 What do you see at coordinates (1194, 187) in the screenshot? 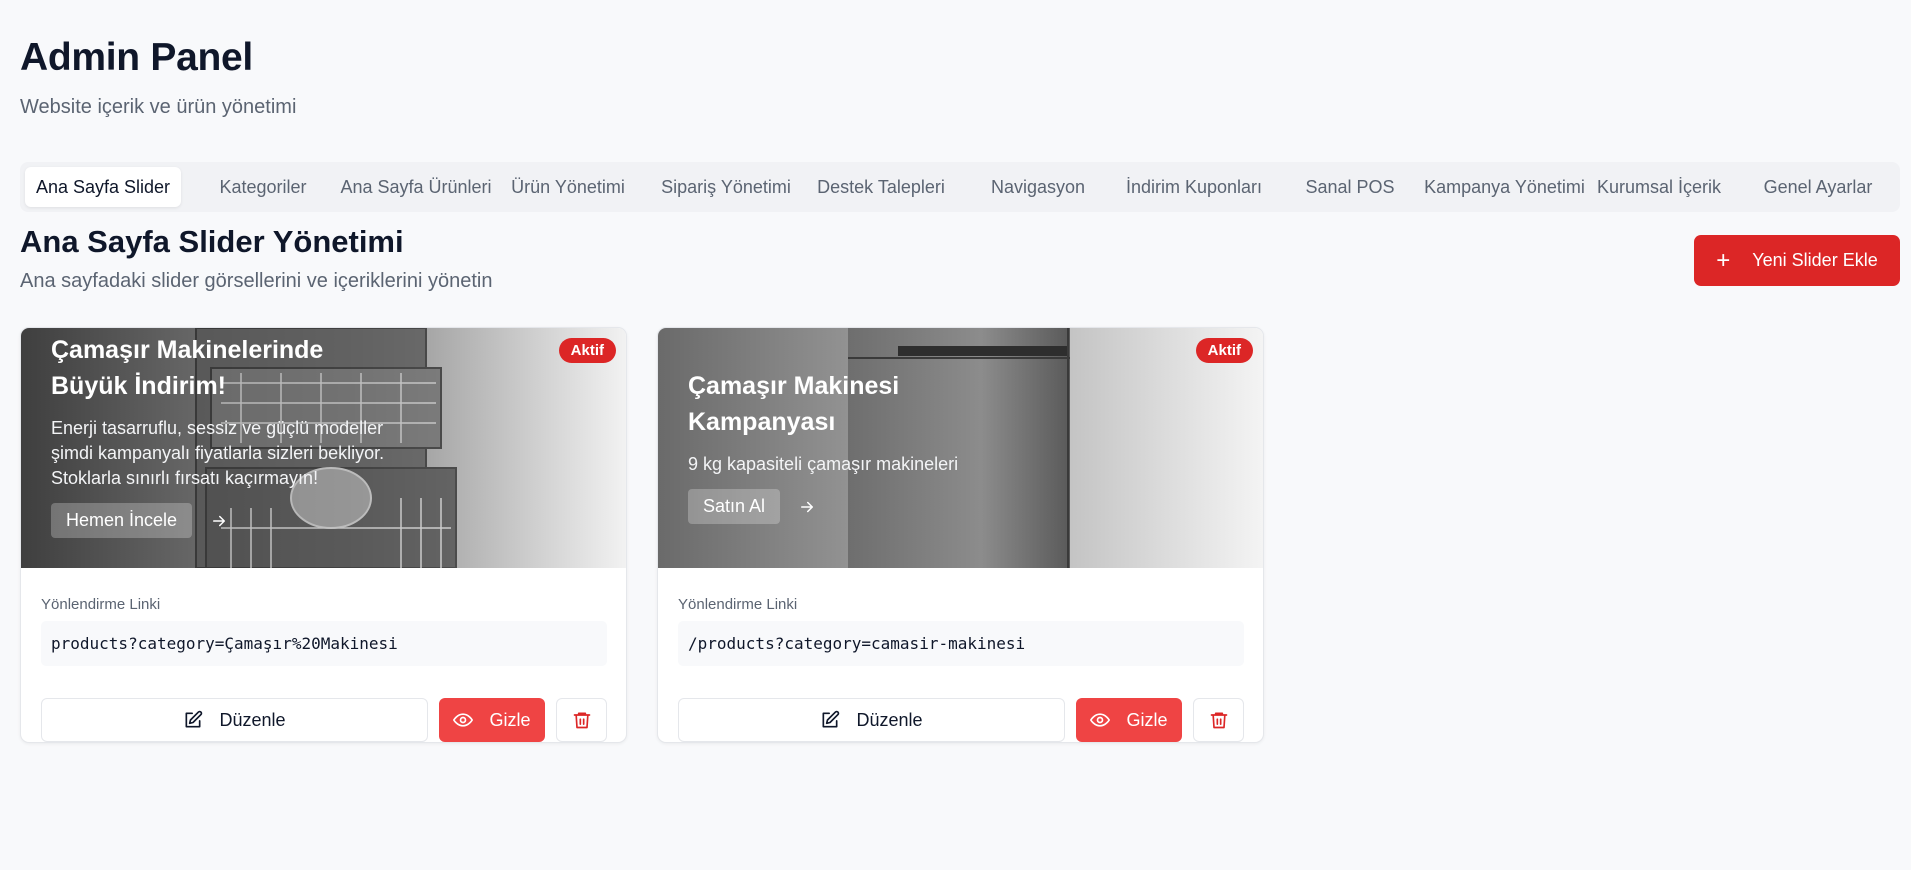
I see `tab-indirim-kuponlari: İndirim Kuponları` at bounding box center [1194, 187].